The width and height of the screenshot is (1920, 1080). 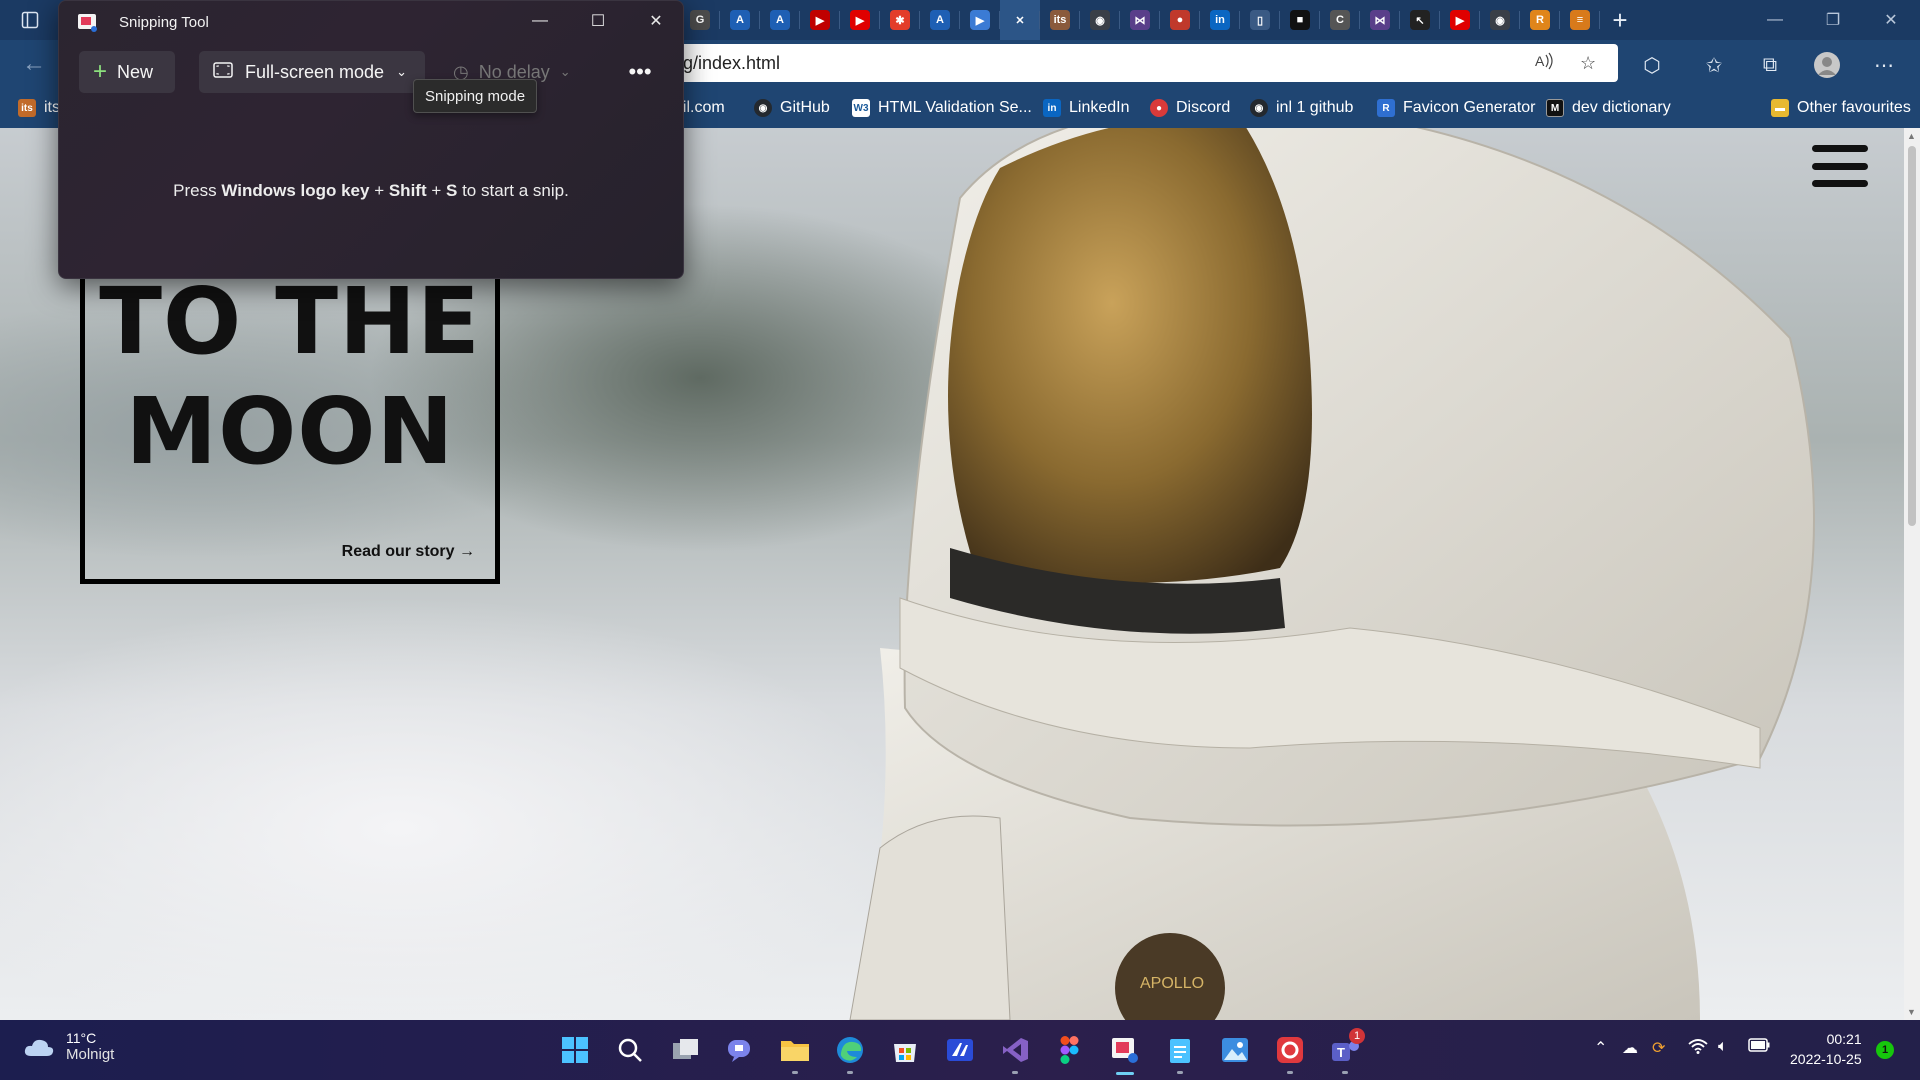 What do you see at coordinates (1315, 107) in the screenshot?
I see `bookmark-label: inl 1 github` at bounding box center [1315, 107].